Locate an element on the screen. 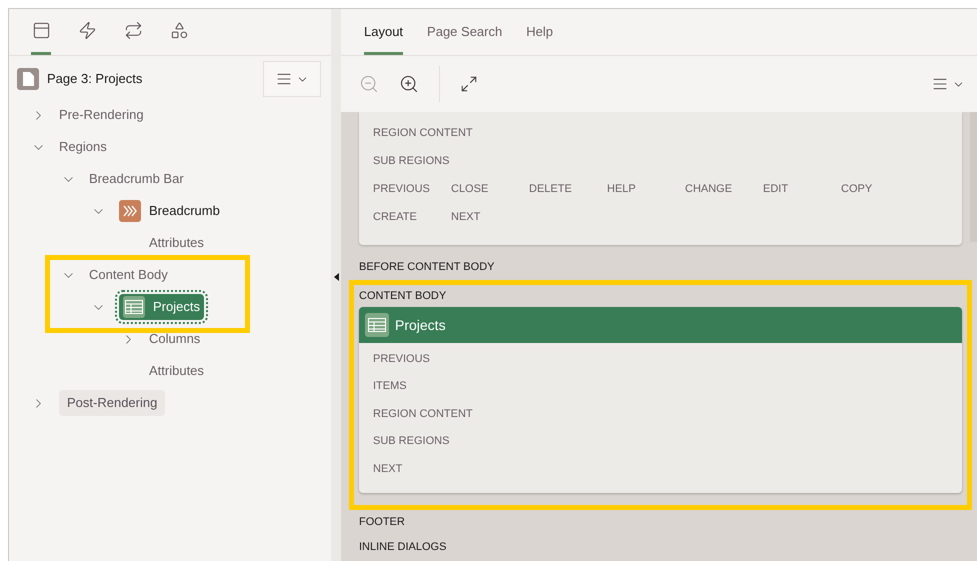 The image size is (977, 561). position-label: NEXT is located at coordinates (388, 469).